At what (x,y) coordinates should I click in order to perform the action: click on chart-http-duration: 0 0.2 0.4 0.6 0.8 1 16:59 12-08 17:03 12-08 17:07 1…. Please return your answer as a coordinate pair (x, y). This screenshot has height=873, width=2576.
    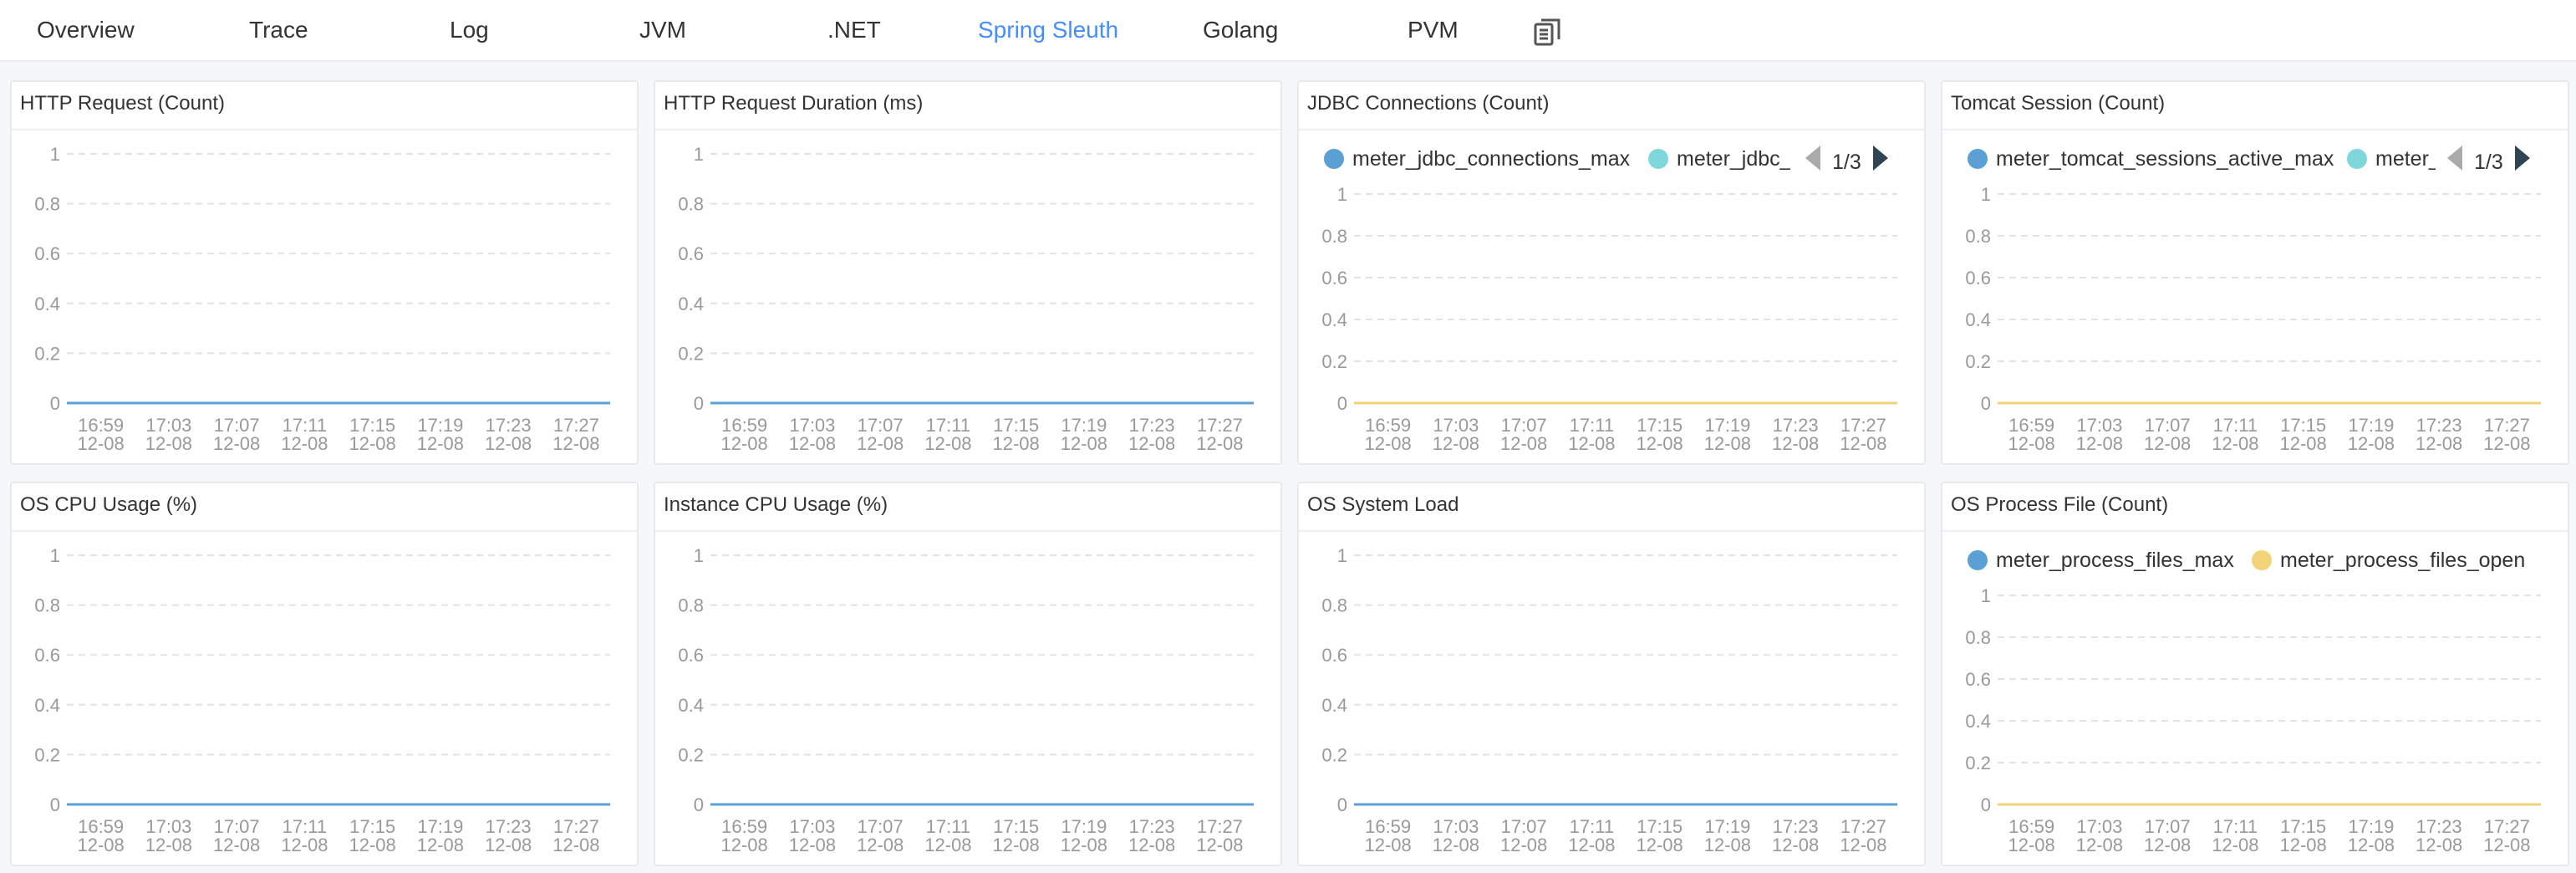
    Looking at the image, I should click on (966, 299).